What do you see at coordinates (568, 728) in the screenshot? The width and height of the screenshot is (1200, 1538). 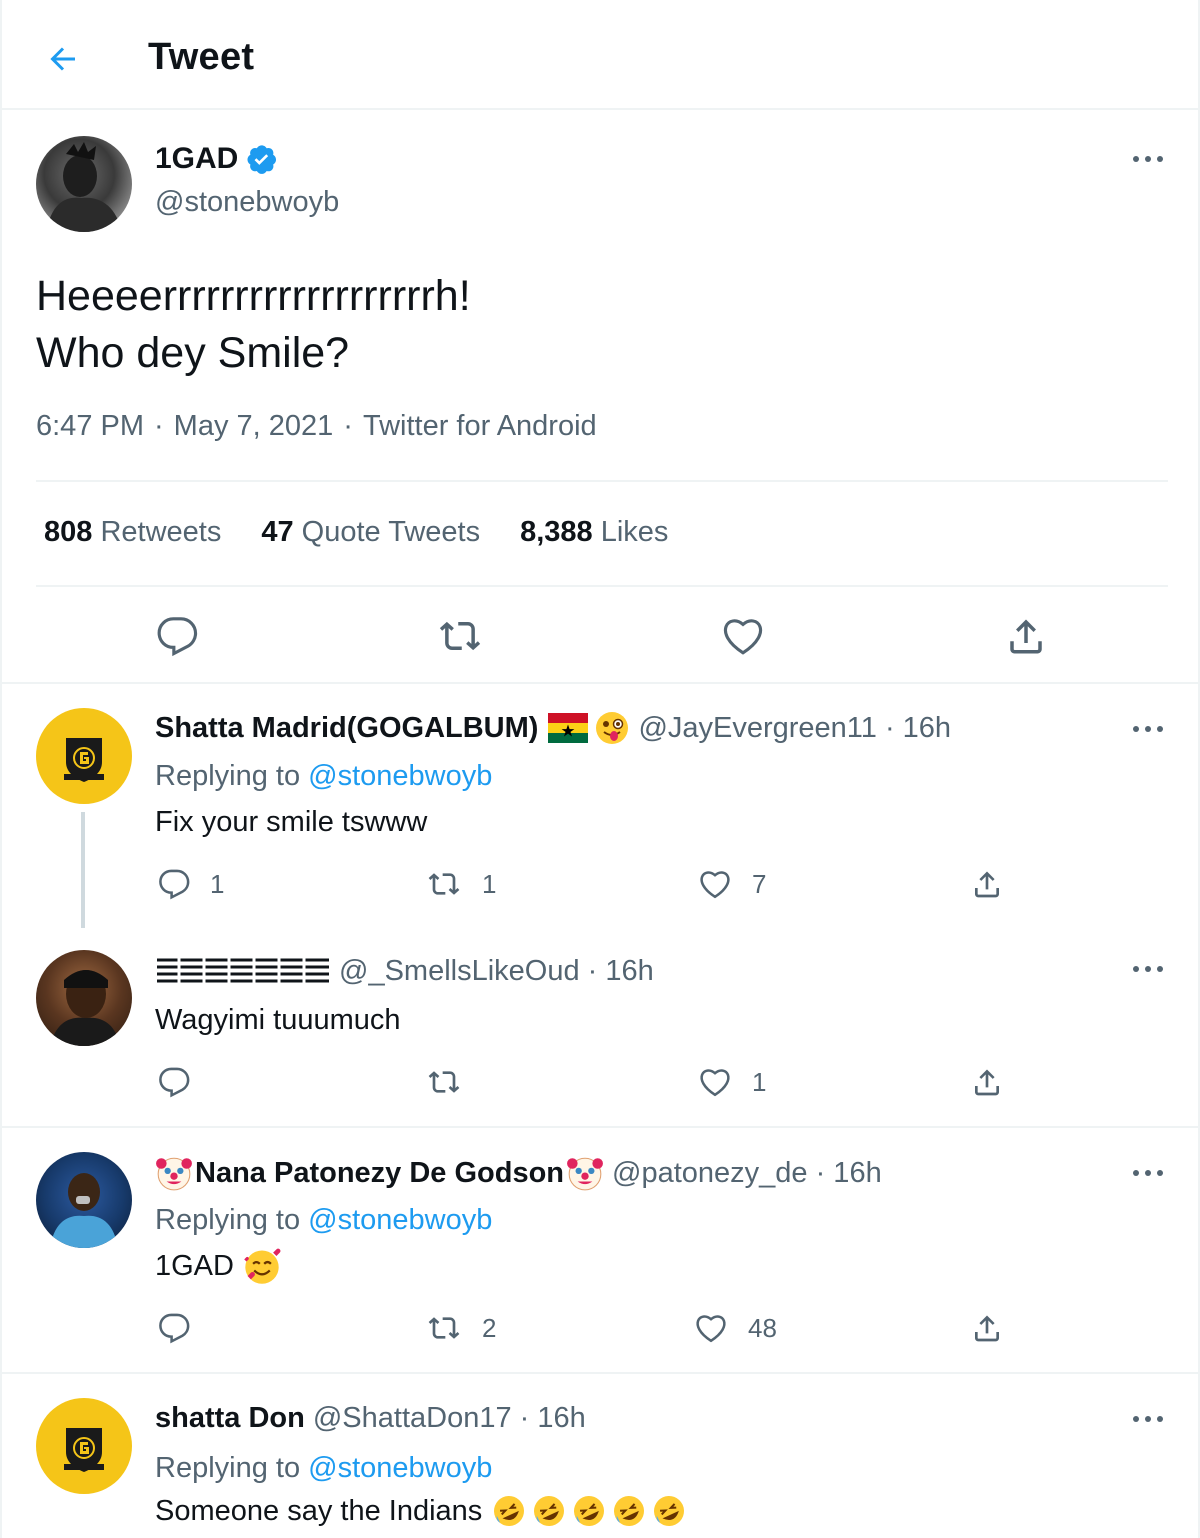 I see `ghana-flag-icon` at bounding box center [568, 728].